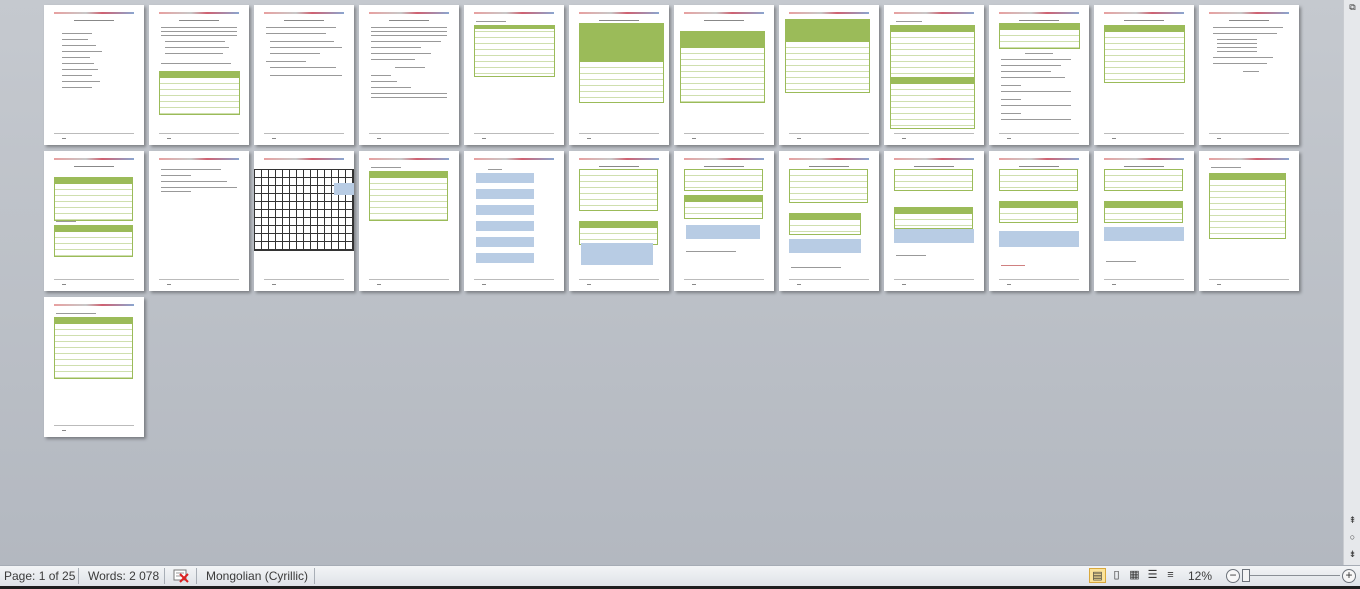  What do you see at coordinates (1134, 575) in the screenshot?
I see `web-layout-view-icon: ▦` at bounding box center [1134, 575].